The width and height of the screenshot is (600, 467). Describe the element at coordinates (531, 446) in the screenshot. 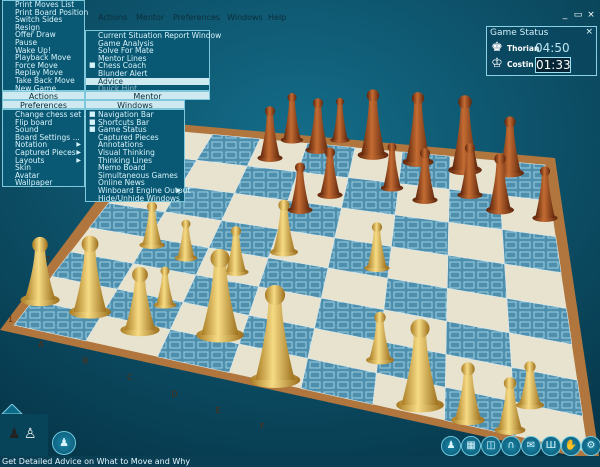

I see `scroll-button: ✉` at that location.